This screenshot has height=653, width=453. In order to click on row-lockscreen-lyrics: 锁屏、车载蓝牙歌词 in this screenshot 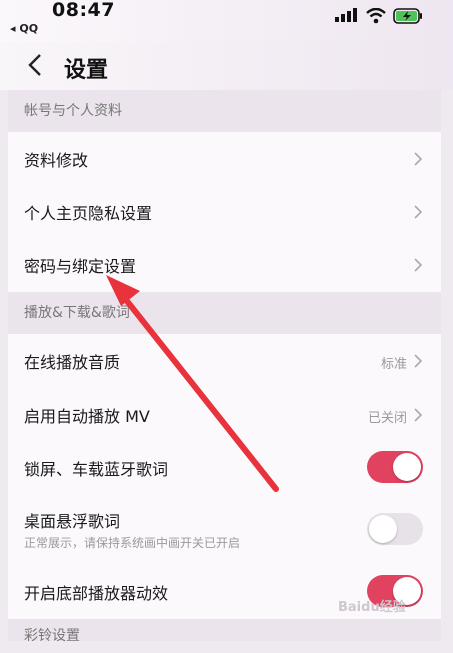, I will do `click(224, 467)`.